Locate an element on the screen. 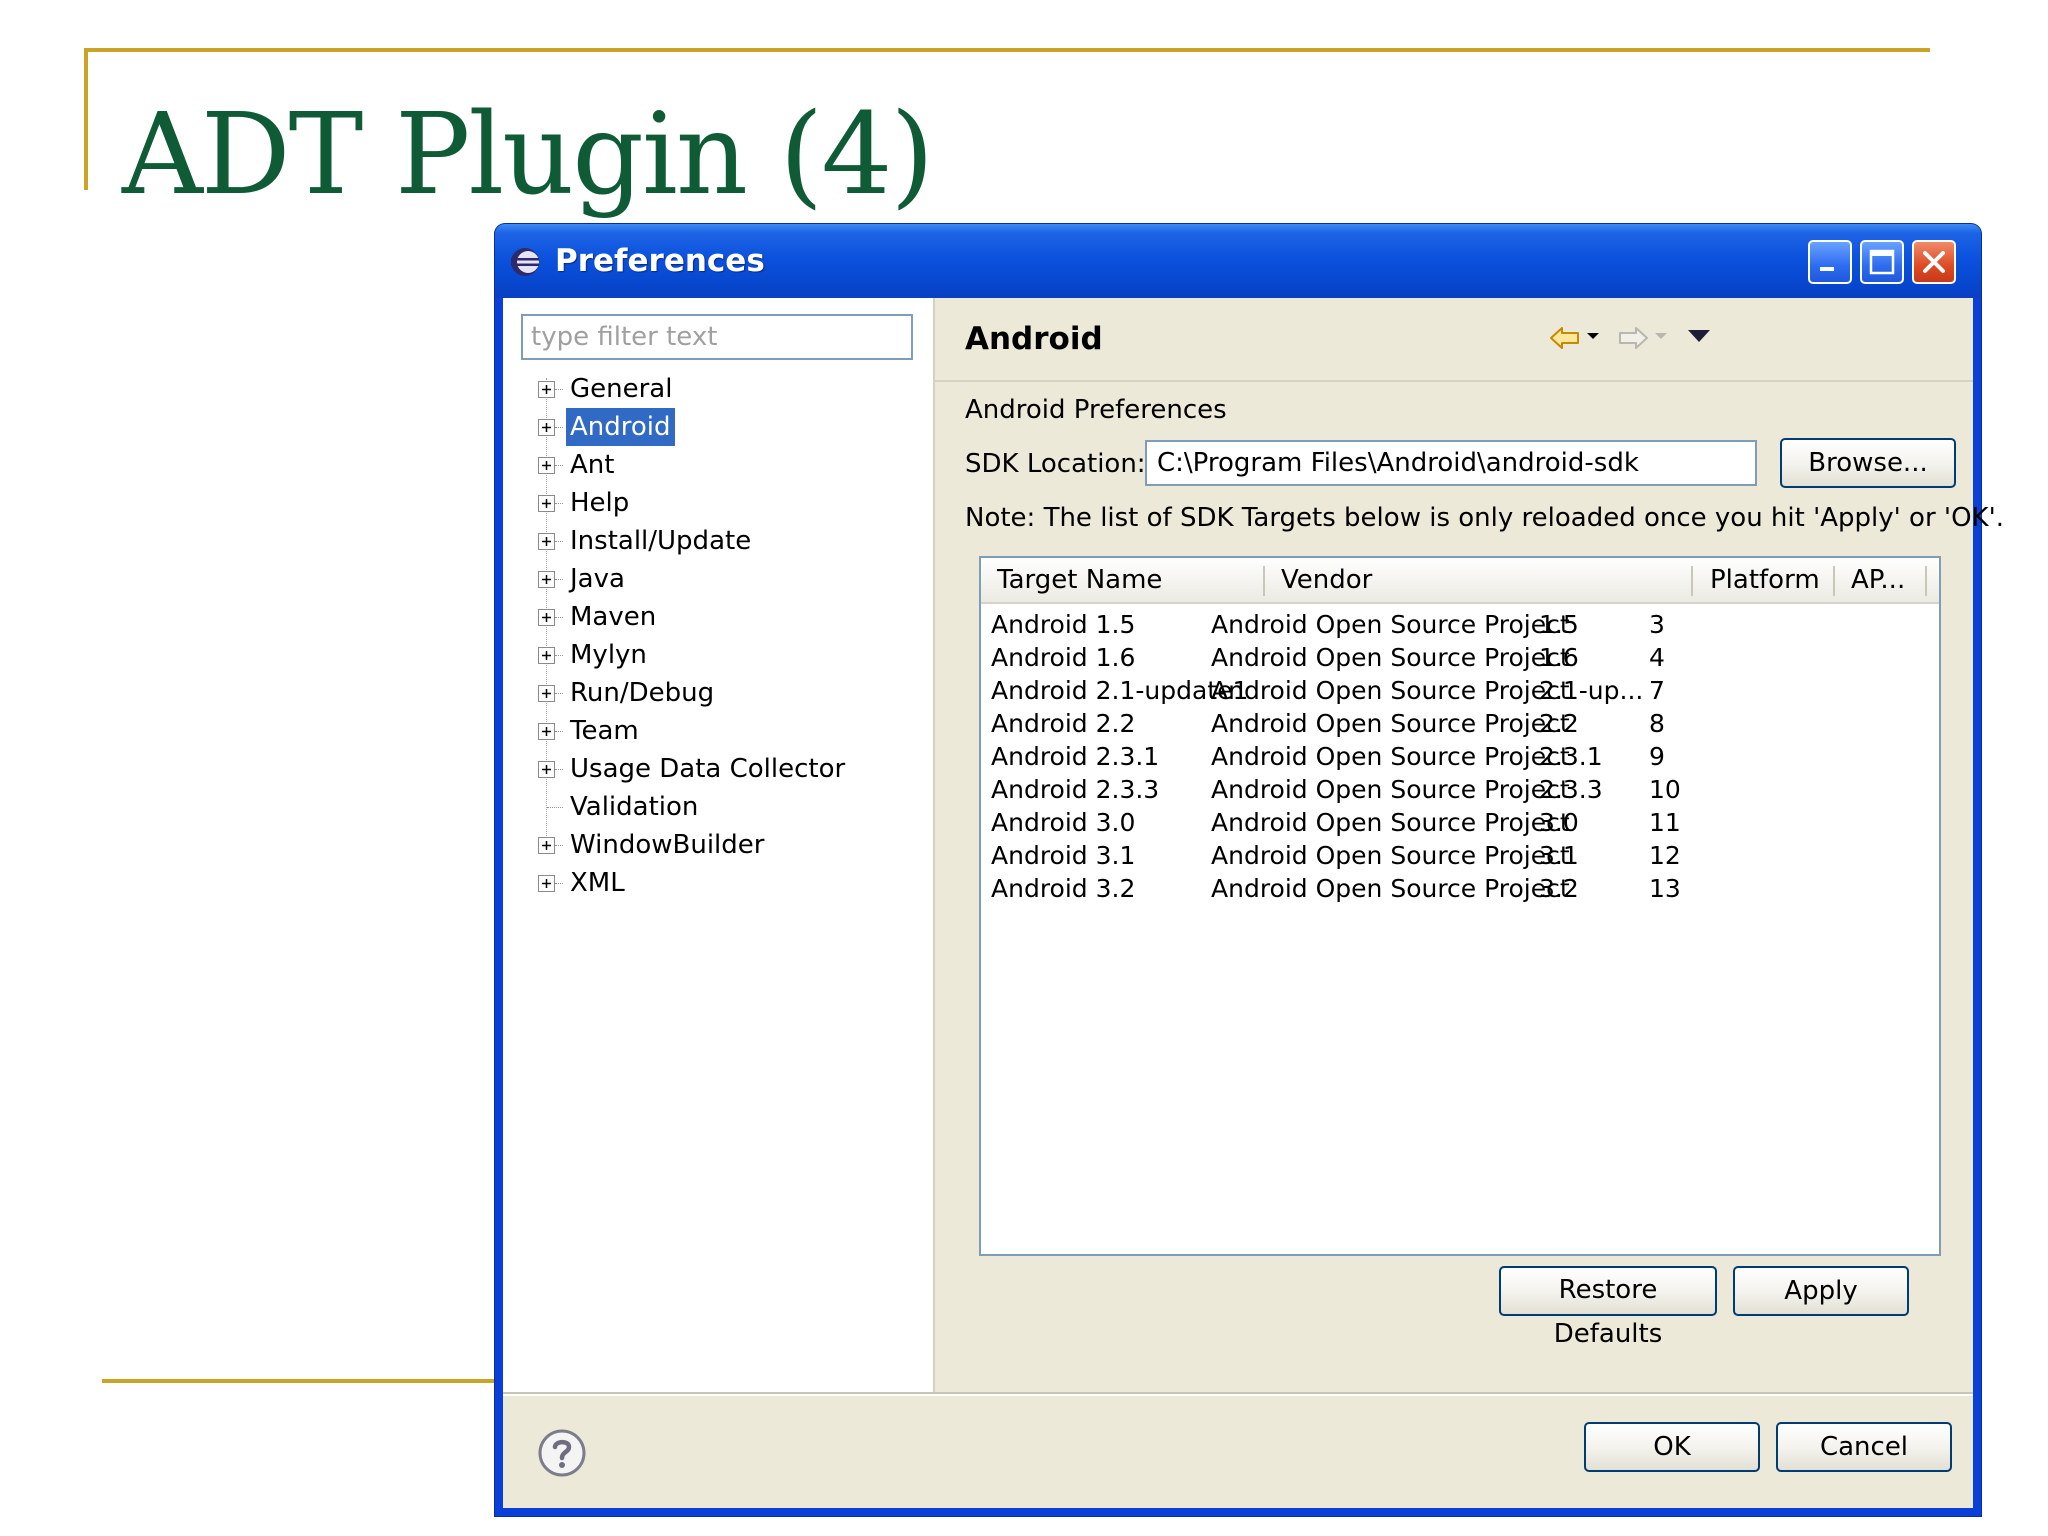 The image size is (2048, 1536). cell-api-level: 10 is located at coordinates (1665, 789).